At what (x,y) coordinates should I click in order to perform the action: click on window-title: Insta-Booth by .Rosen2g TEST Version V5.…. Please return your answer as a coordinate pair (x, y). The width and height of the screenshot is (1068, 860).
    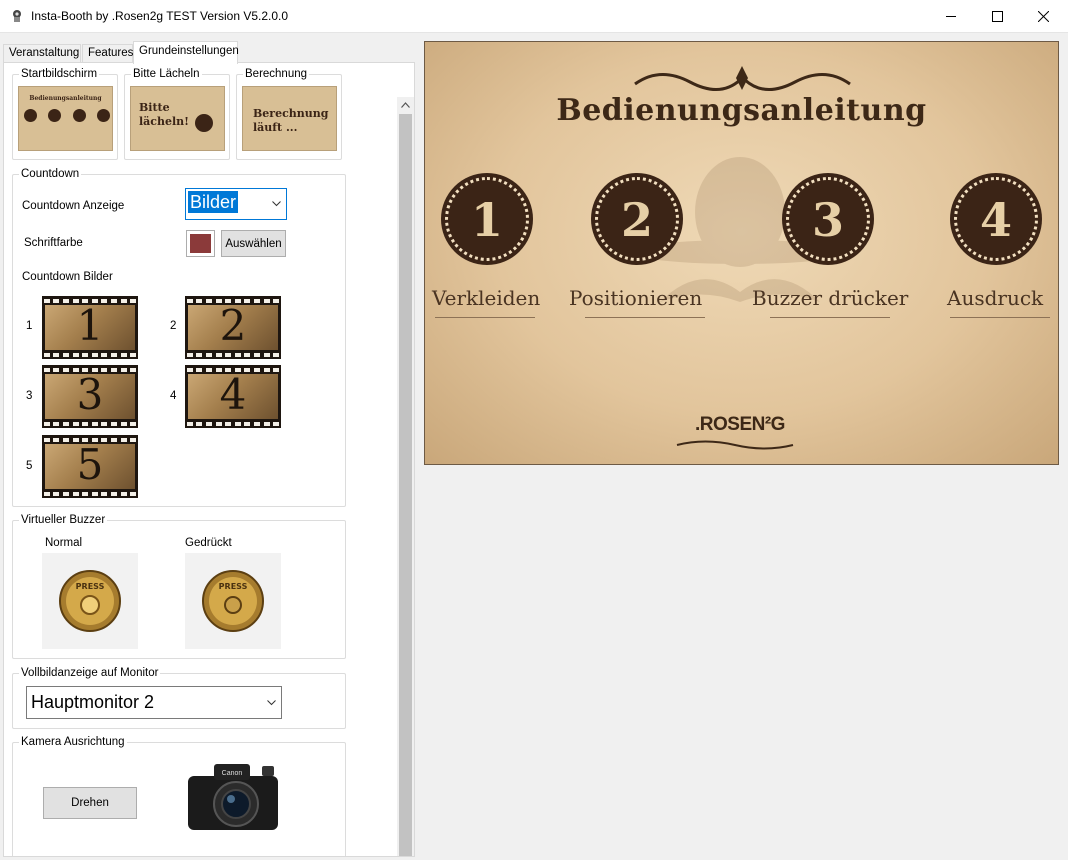
    Looking at the image, I should click on (160, 16).